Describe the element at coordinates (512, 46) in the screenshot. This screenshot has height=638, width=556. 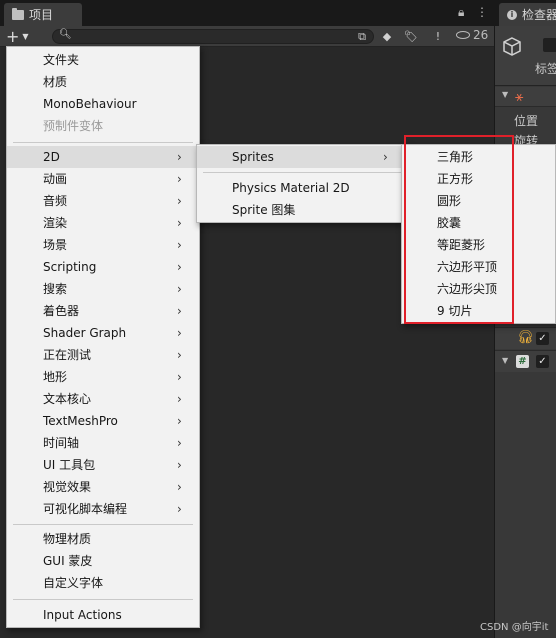
I see `cube-icon` at that location.